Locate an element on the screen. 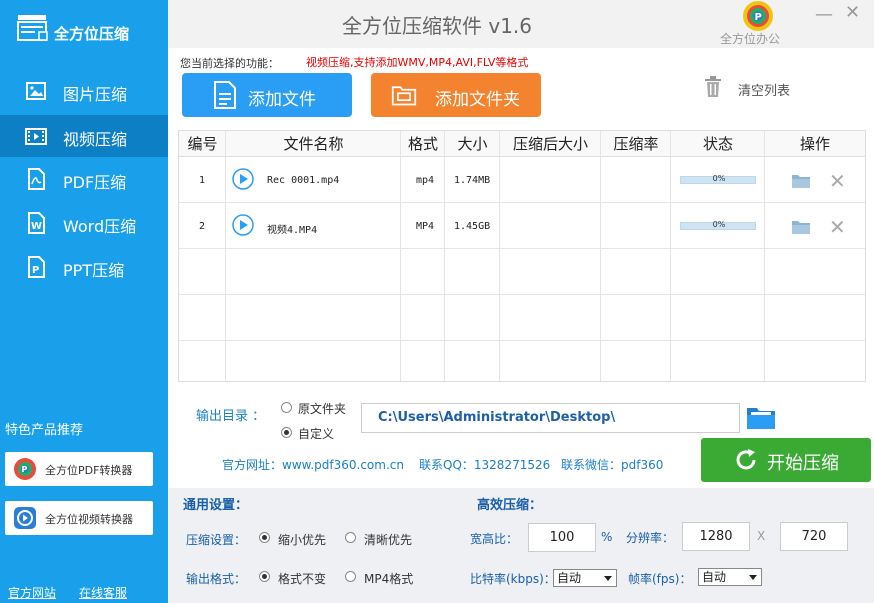 This screenshot has height=603, width=874. nav-label: PPT压缩 is located at coordinates (94, 270).